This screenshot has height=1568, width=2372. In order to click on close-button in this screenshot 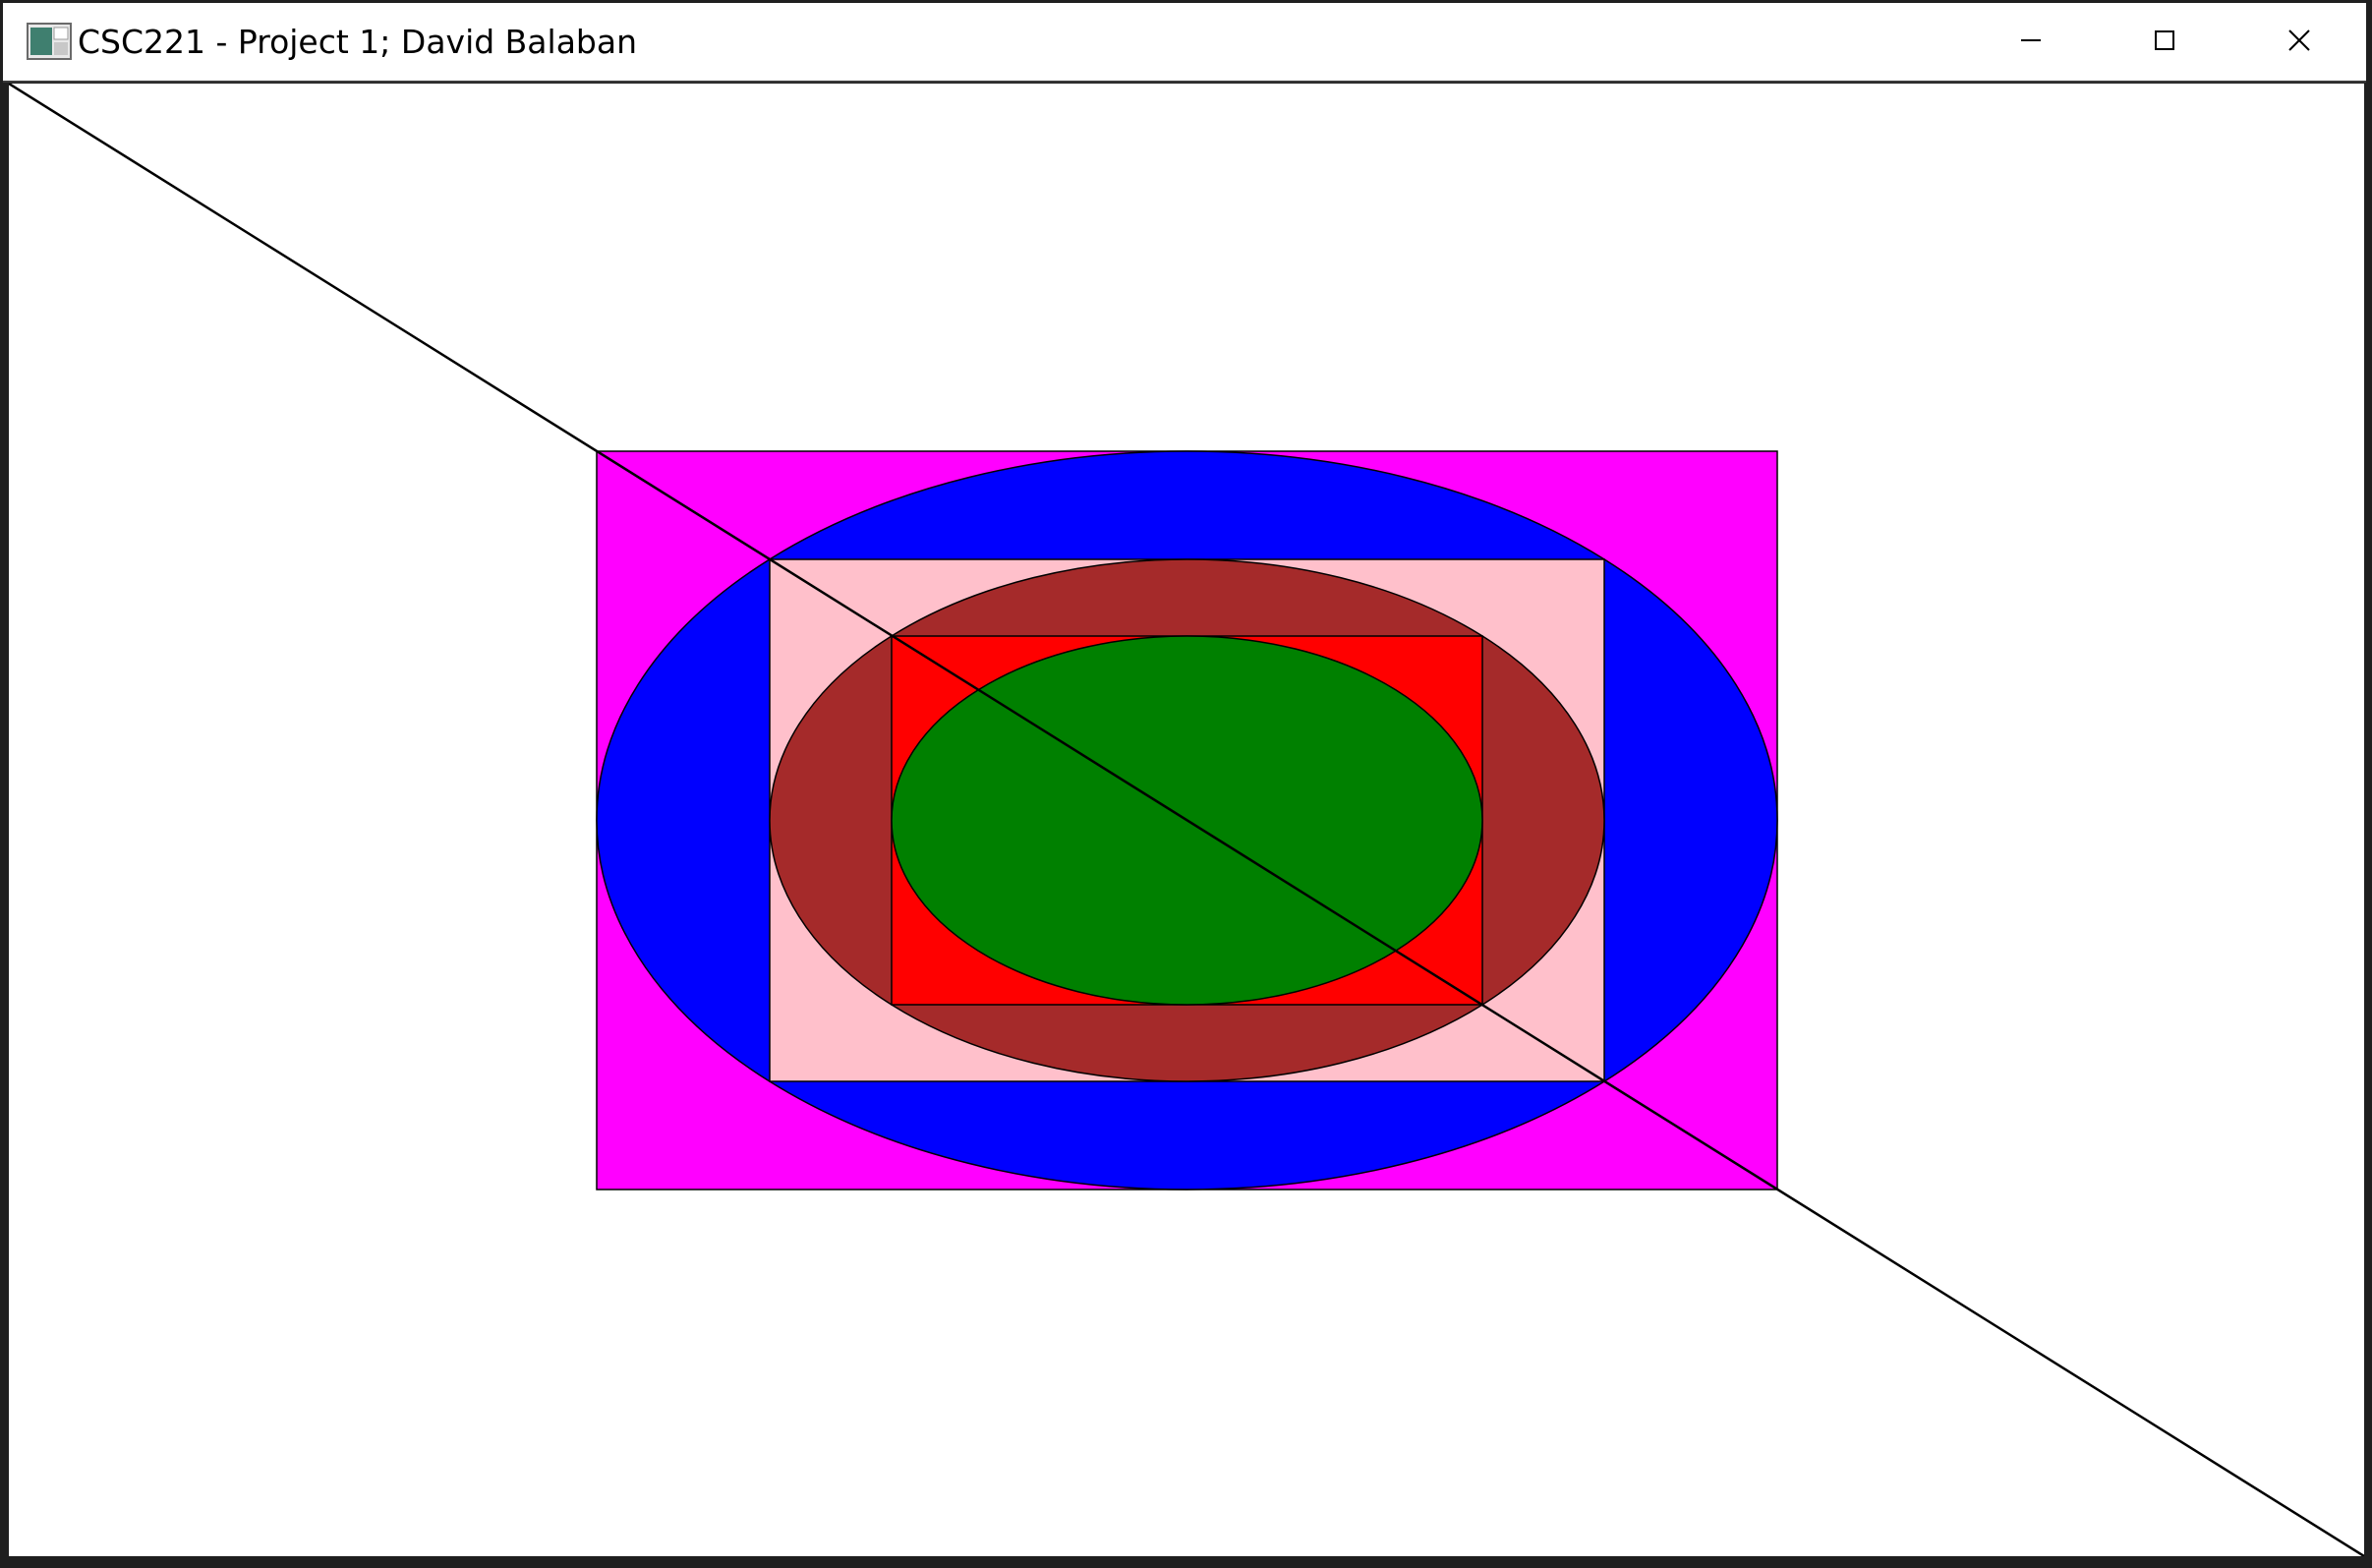, I will do `click(2299, 42)`.